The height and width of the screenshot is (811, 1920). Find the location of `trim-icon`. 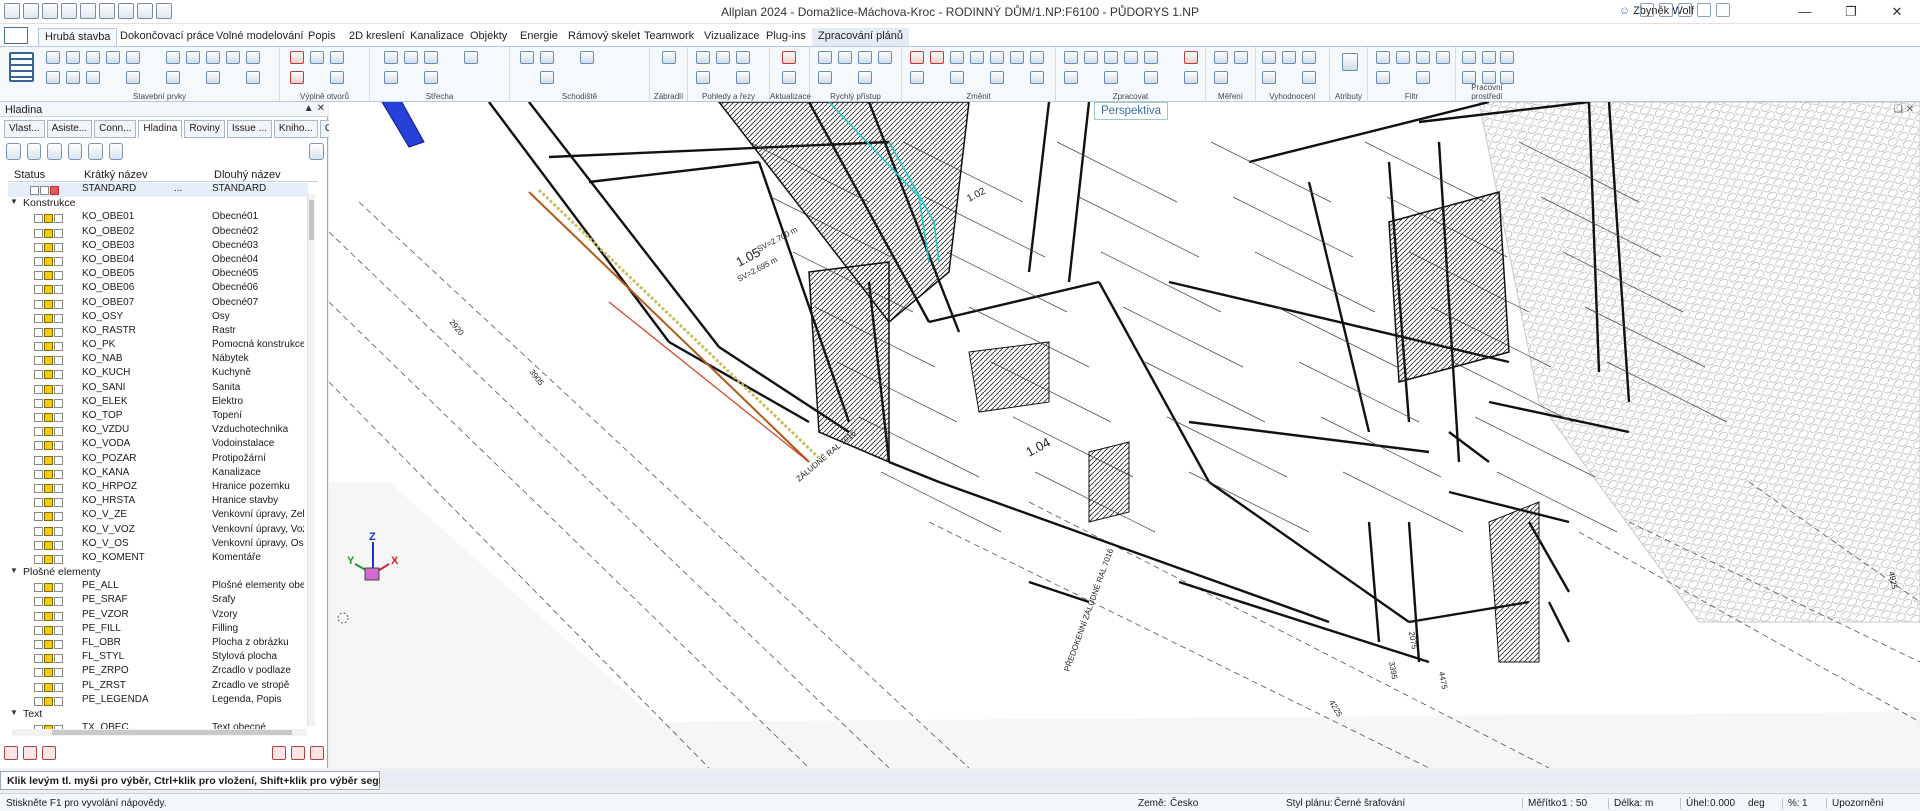

trim-icon is located at coordinates (917, 77).